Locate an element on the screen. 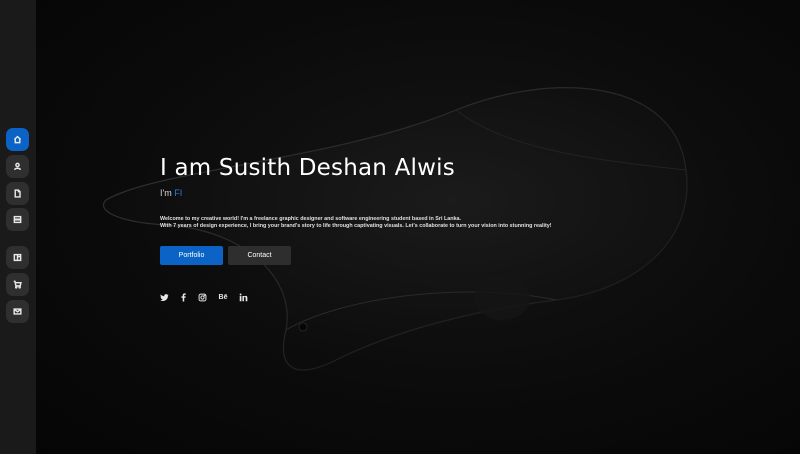  home-icon is located at coordinates (17, 139).